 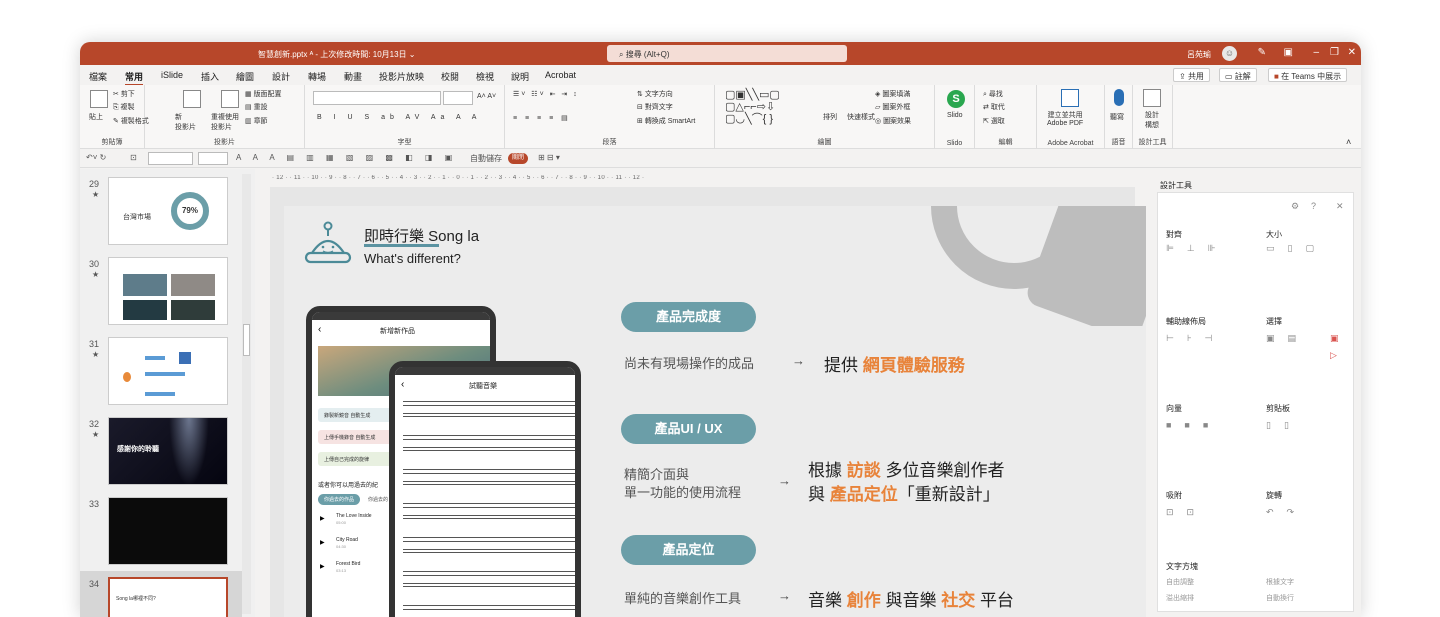 I want to click on ribbon-display-icon: ▣, so click(x=1288, y=52).